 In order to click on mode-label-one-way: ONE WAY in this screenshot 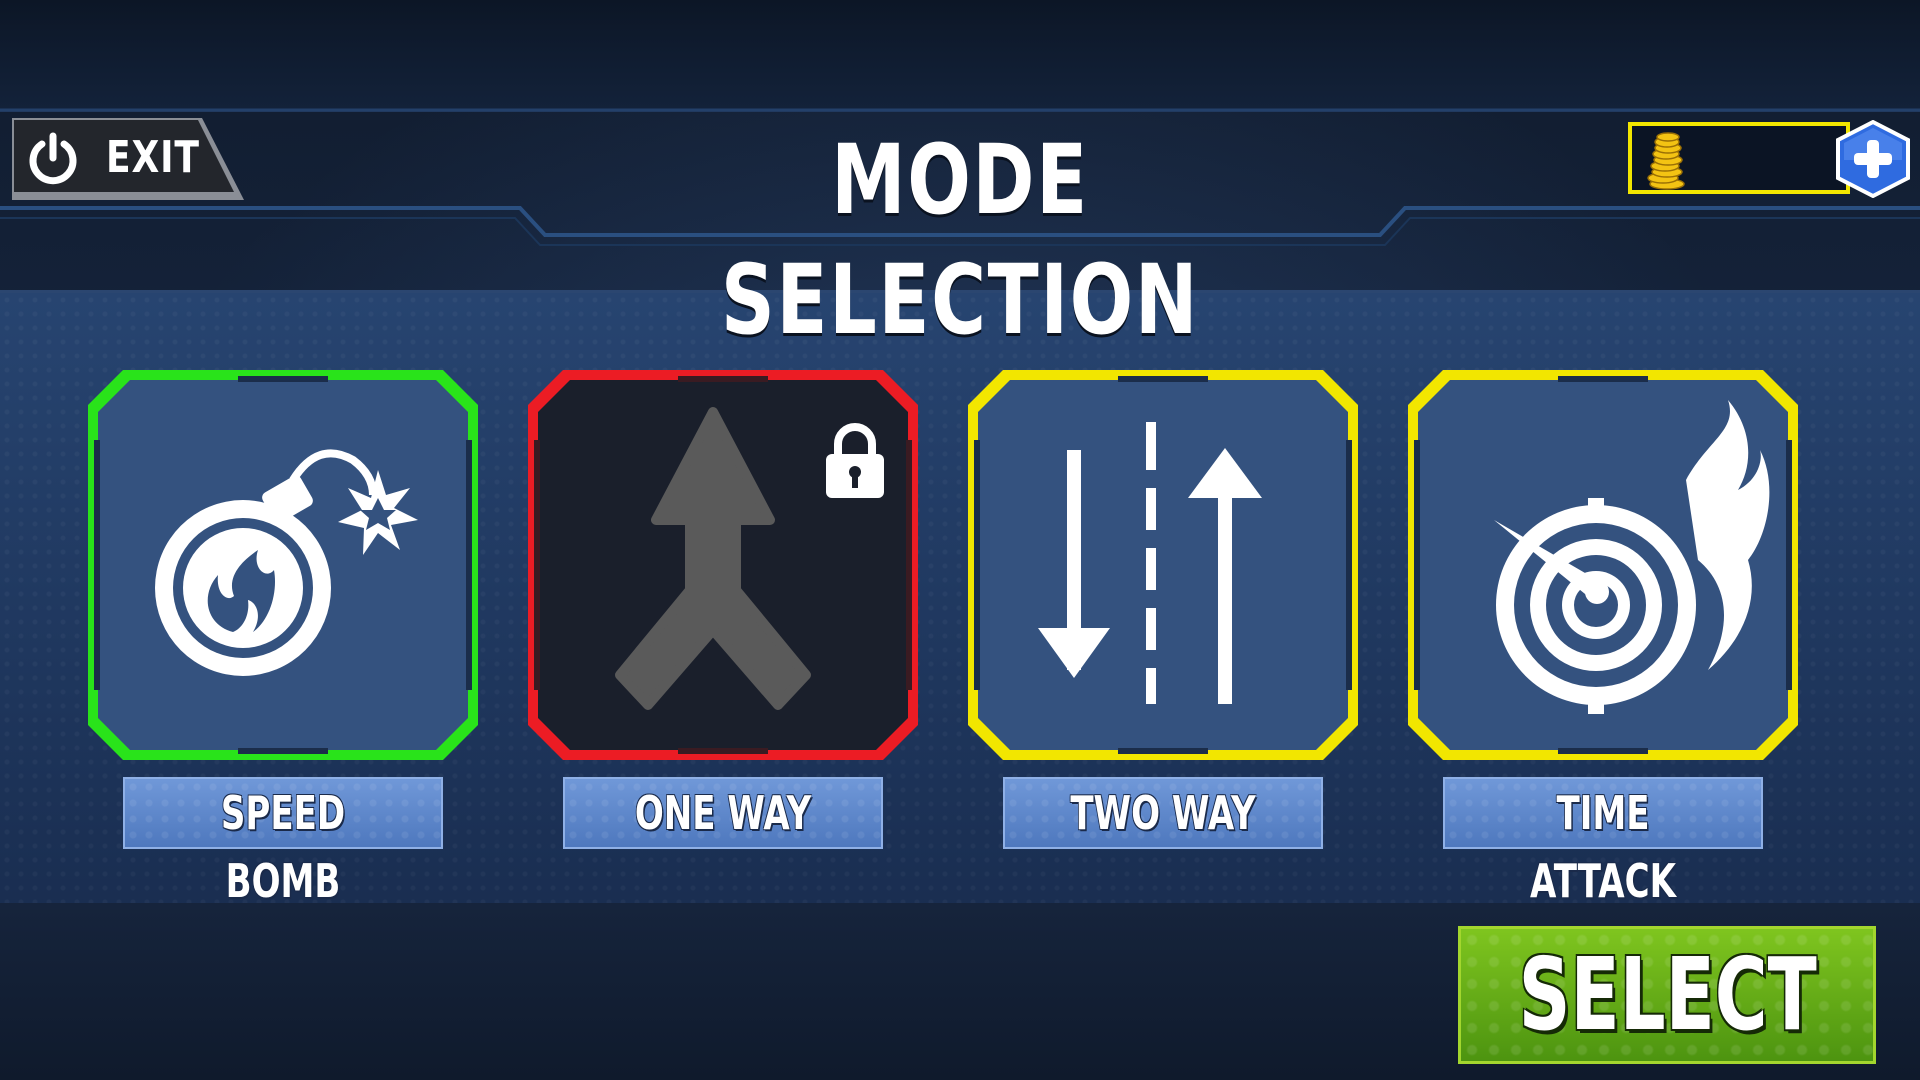, I will do `click(723, 813)`.